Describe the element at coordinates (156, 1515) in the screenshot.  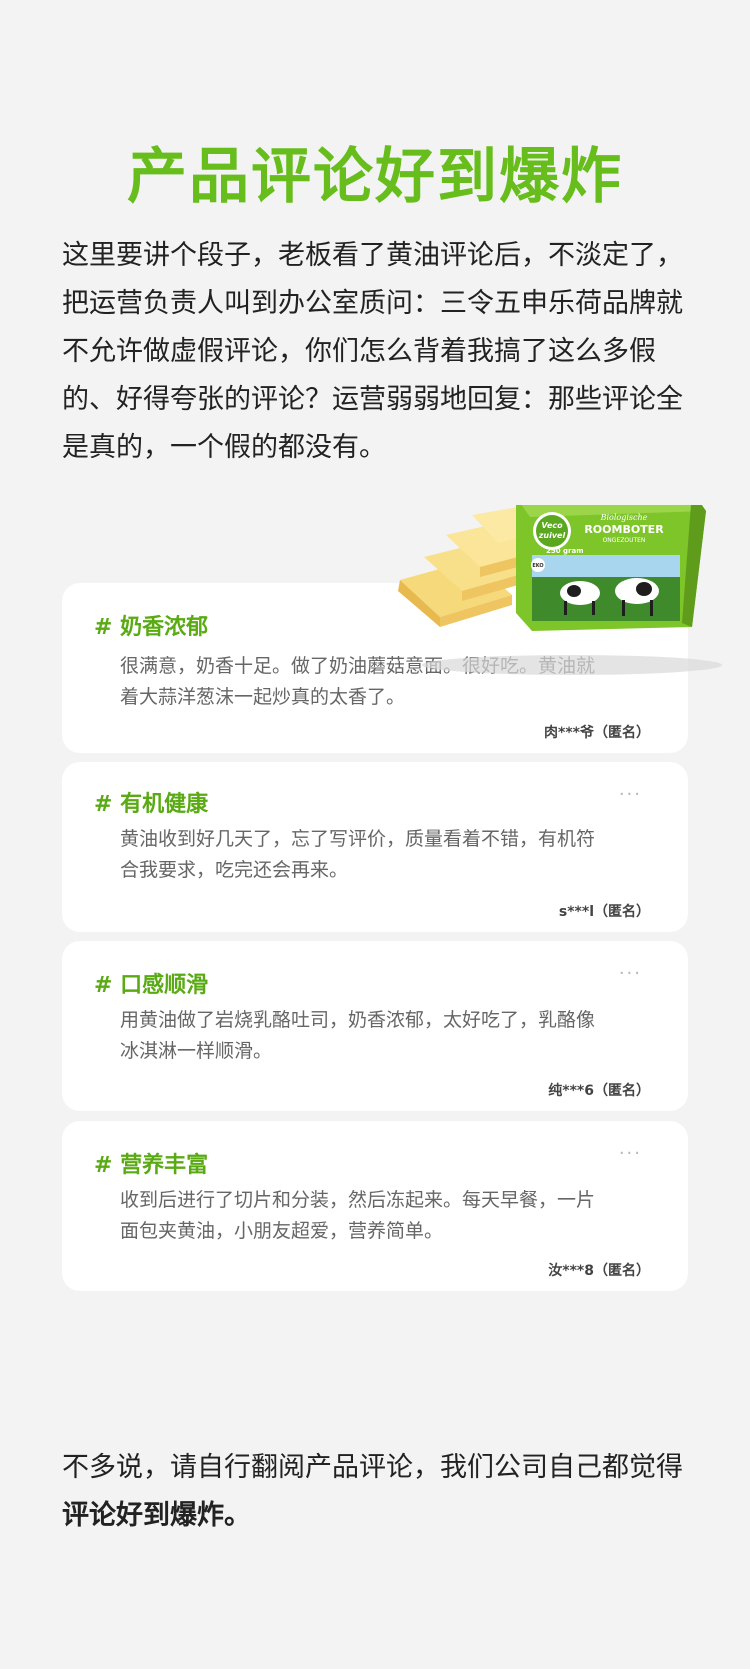
I see `outro-bold-line: 评论好到爆炸。` at that location.